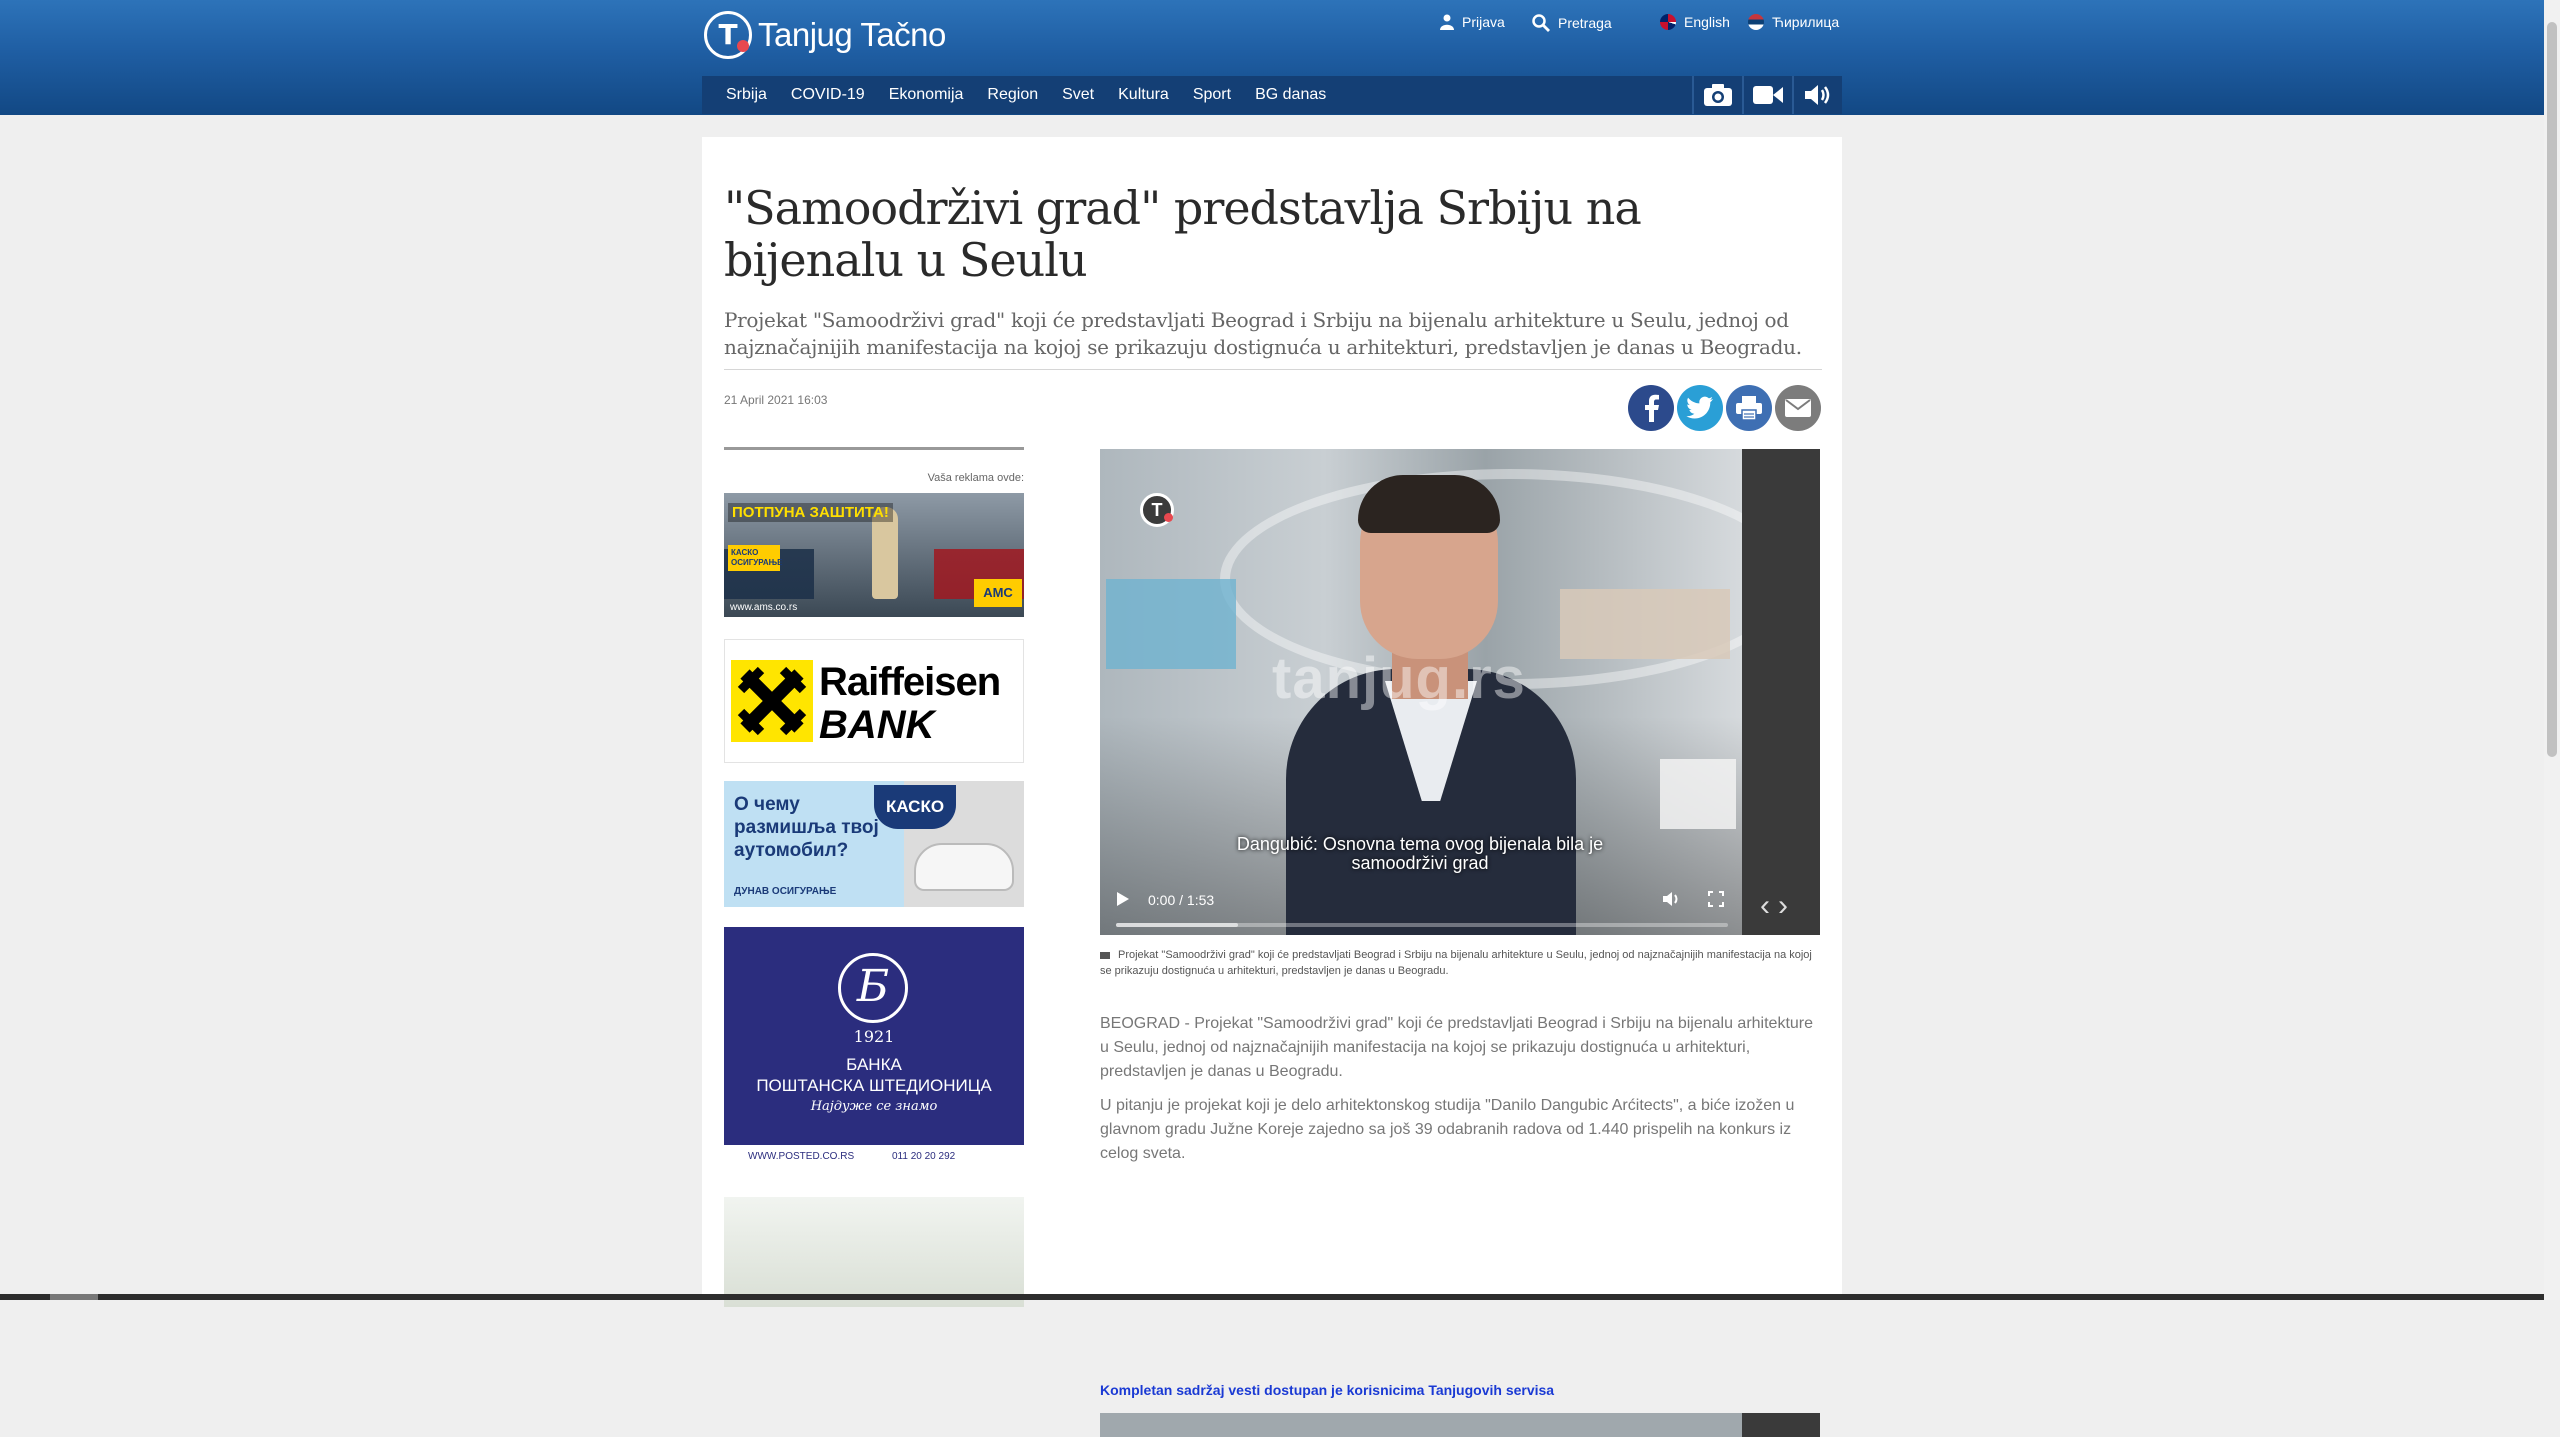  Describe the element at coordinates (785, 891) in the screenshot. I see `dunav-ad-footer: ДУНАВ ОСИГУРАЊЕ` at that location.